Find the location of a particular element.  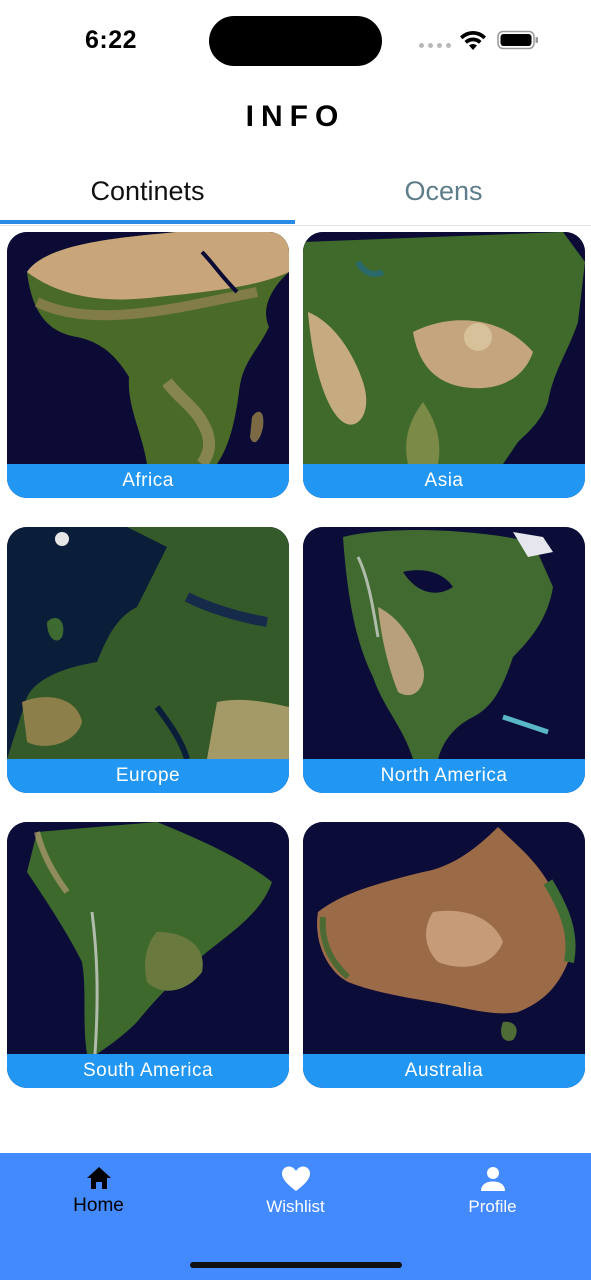

tab-continents: Continets is located at coordinates (147, 191).